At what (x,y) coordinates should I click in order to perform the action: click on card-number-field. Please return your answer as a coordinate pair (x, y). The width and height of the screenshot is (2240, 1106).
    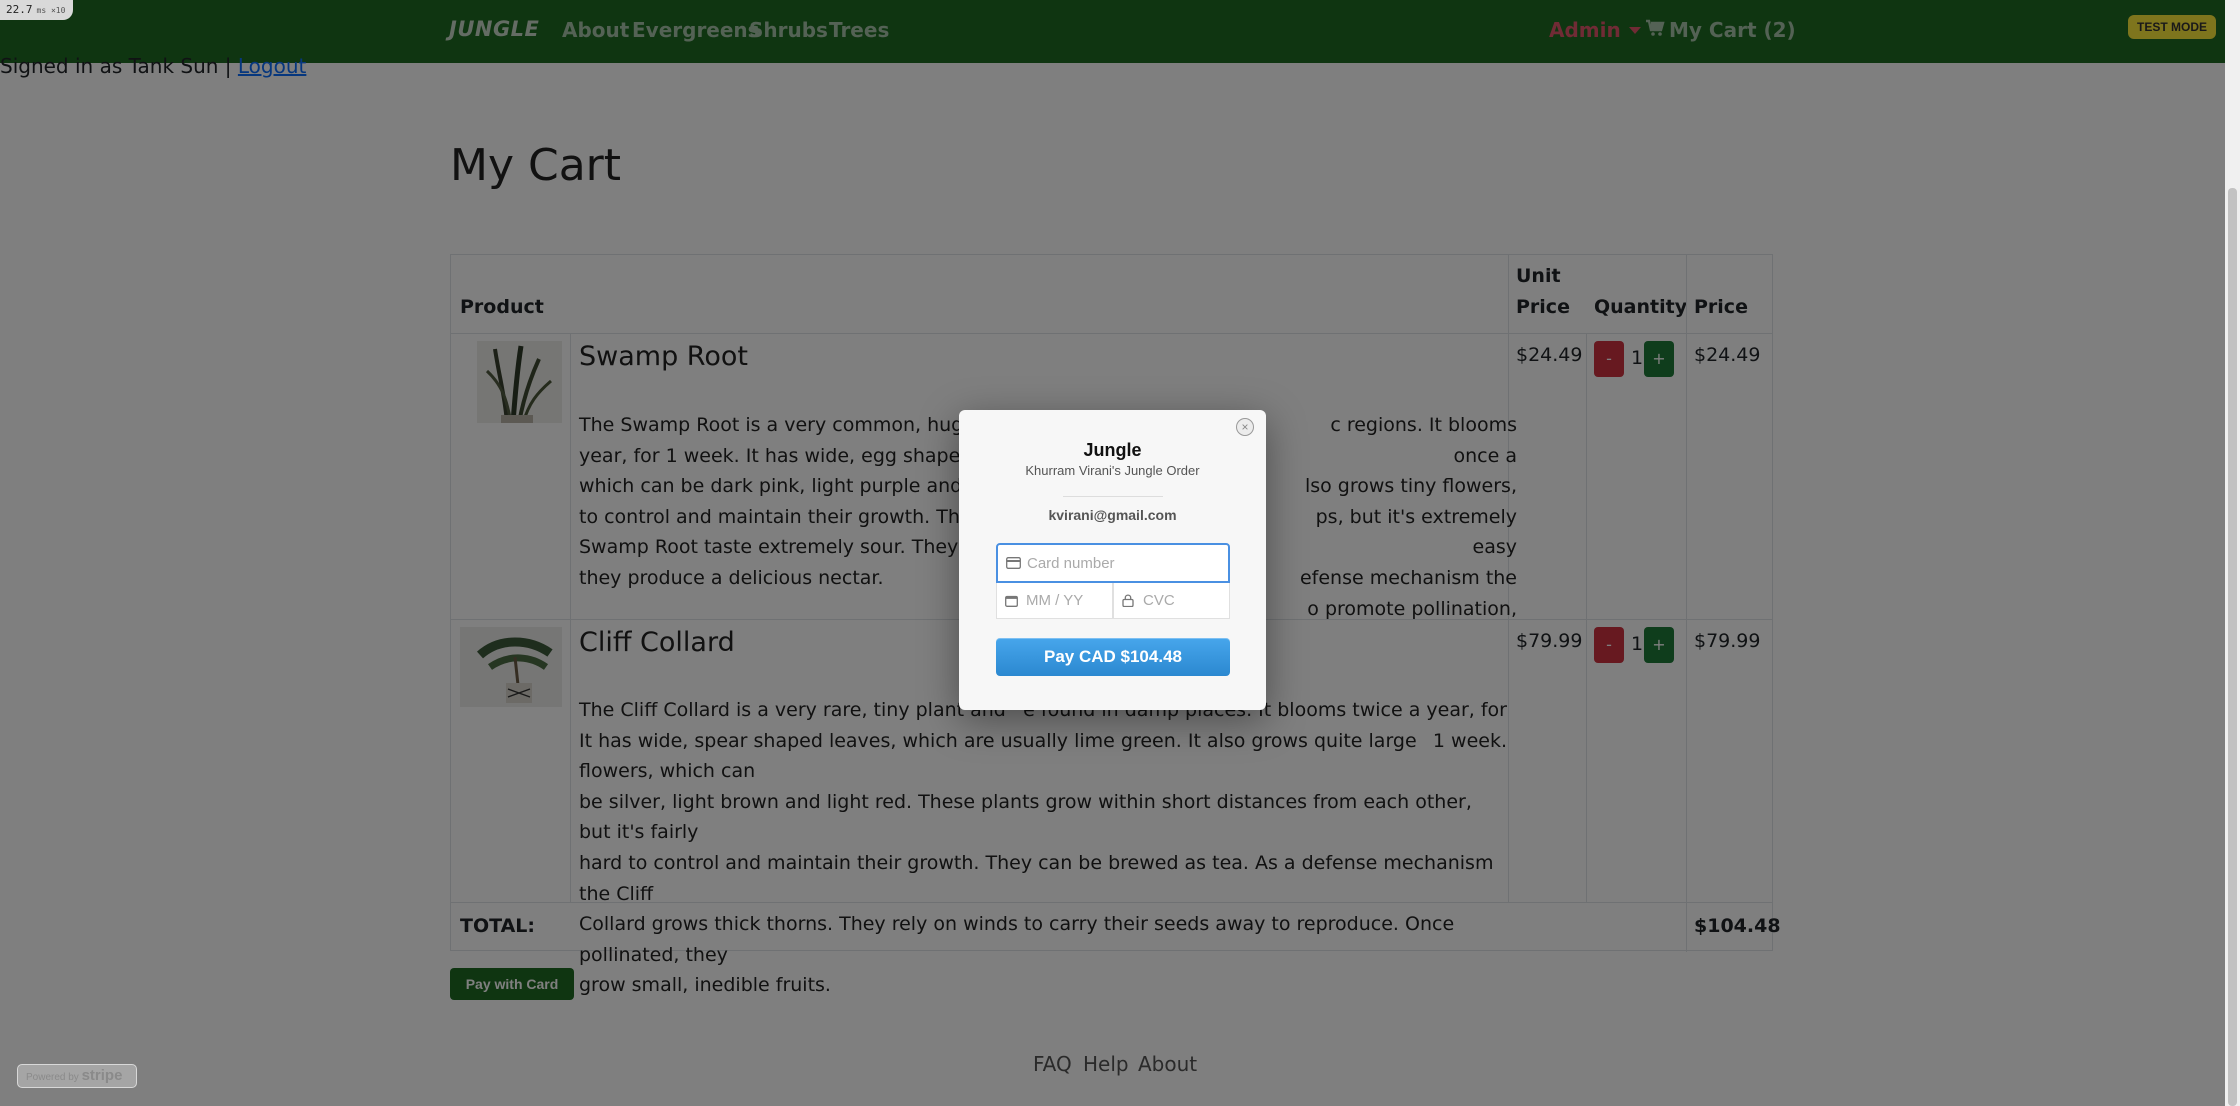
    Looking at the image, I should click on (1113, 563).